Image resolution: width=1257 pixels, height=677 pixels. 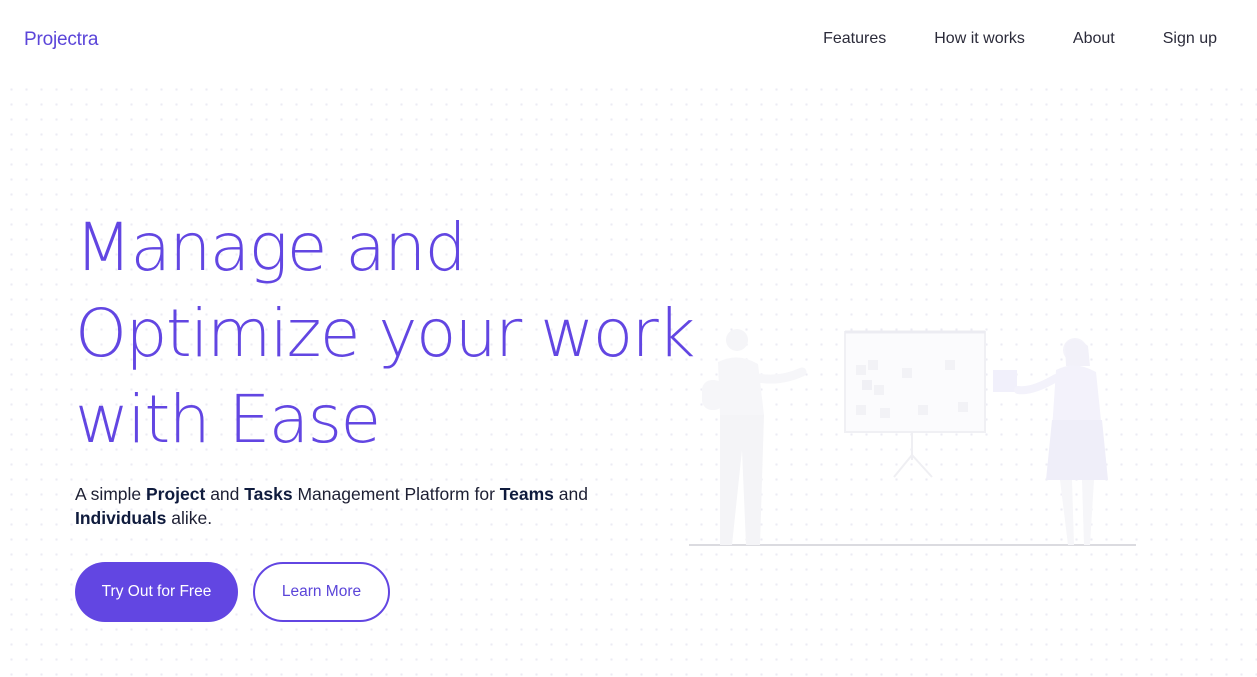 What do you see at coordinates (189, 518) in the screenshot?
I see `subtitle-text: alike.` at bounding box center [189, 518].